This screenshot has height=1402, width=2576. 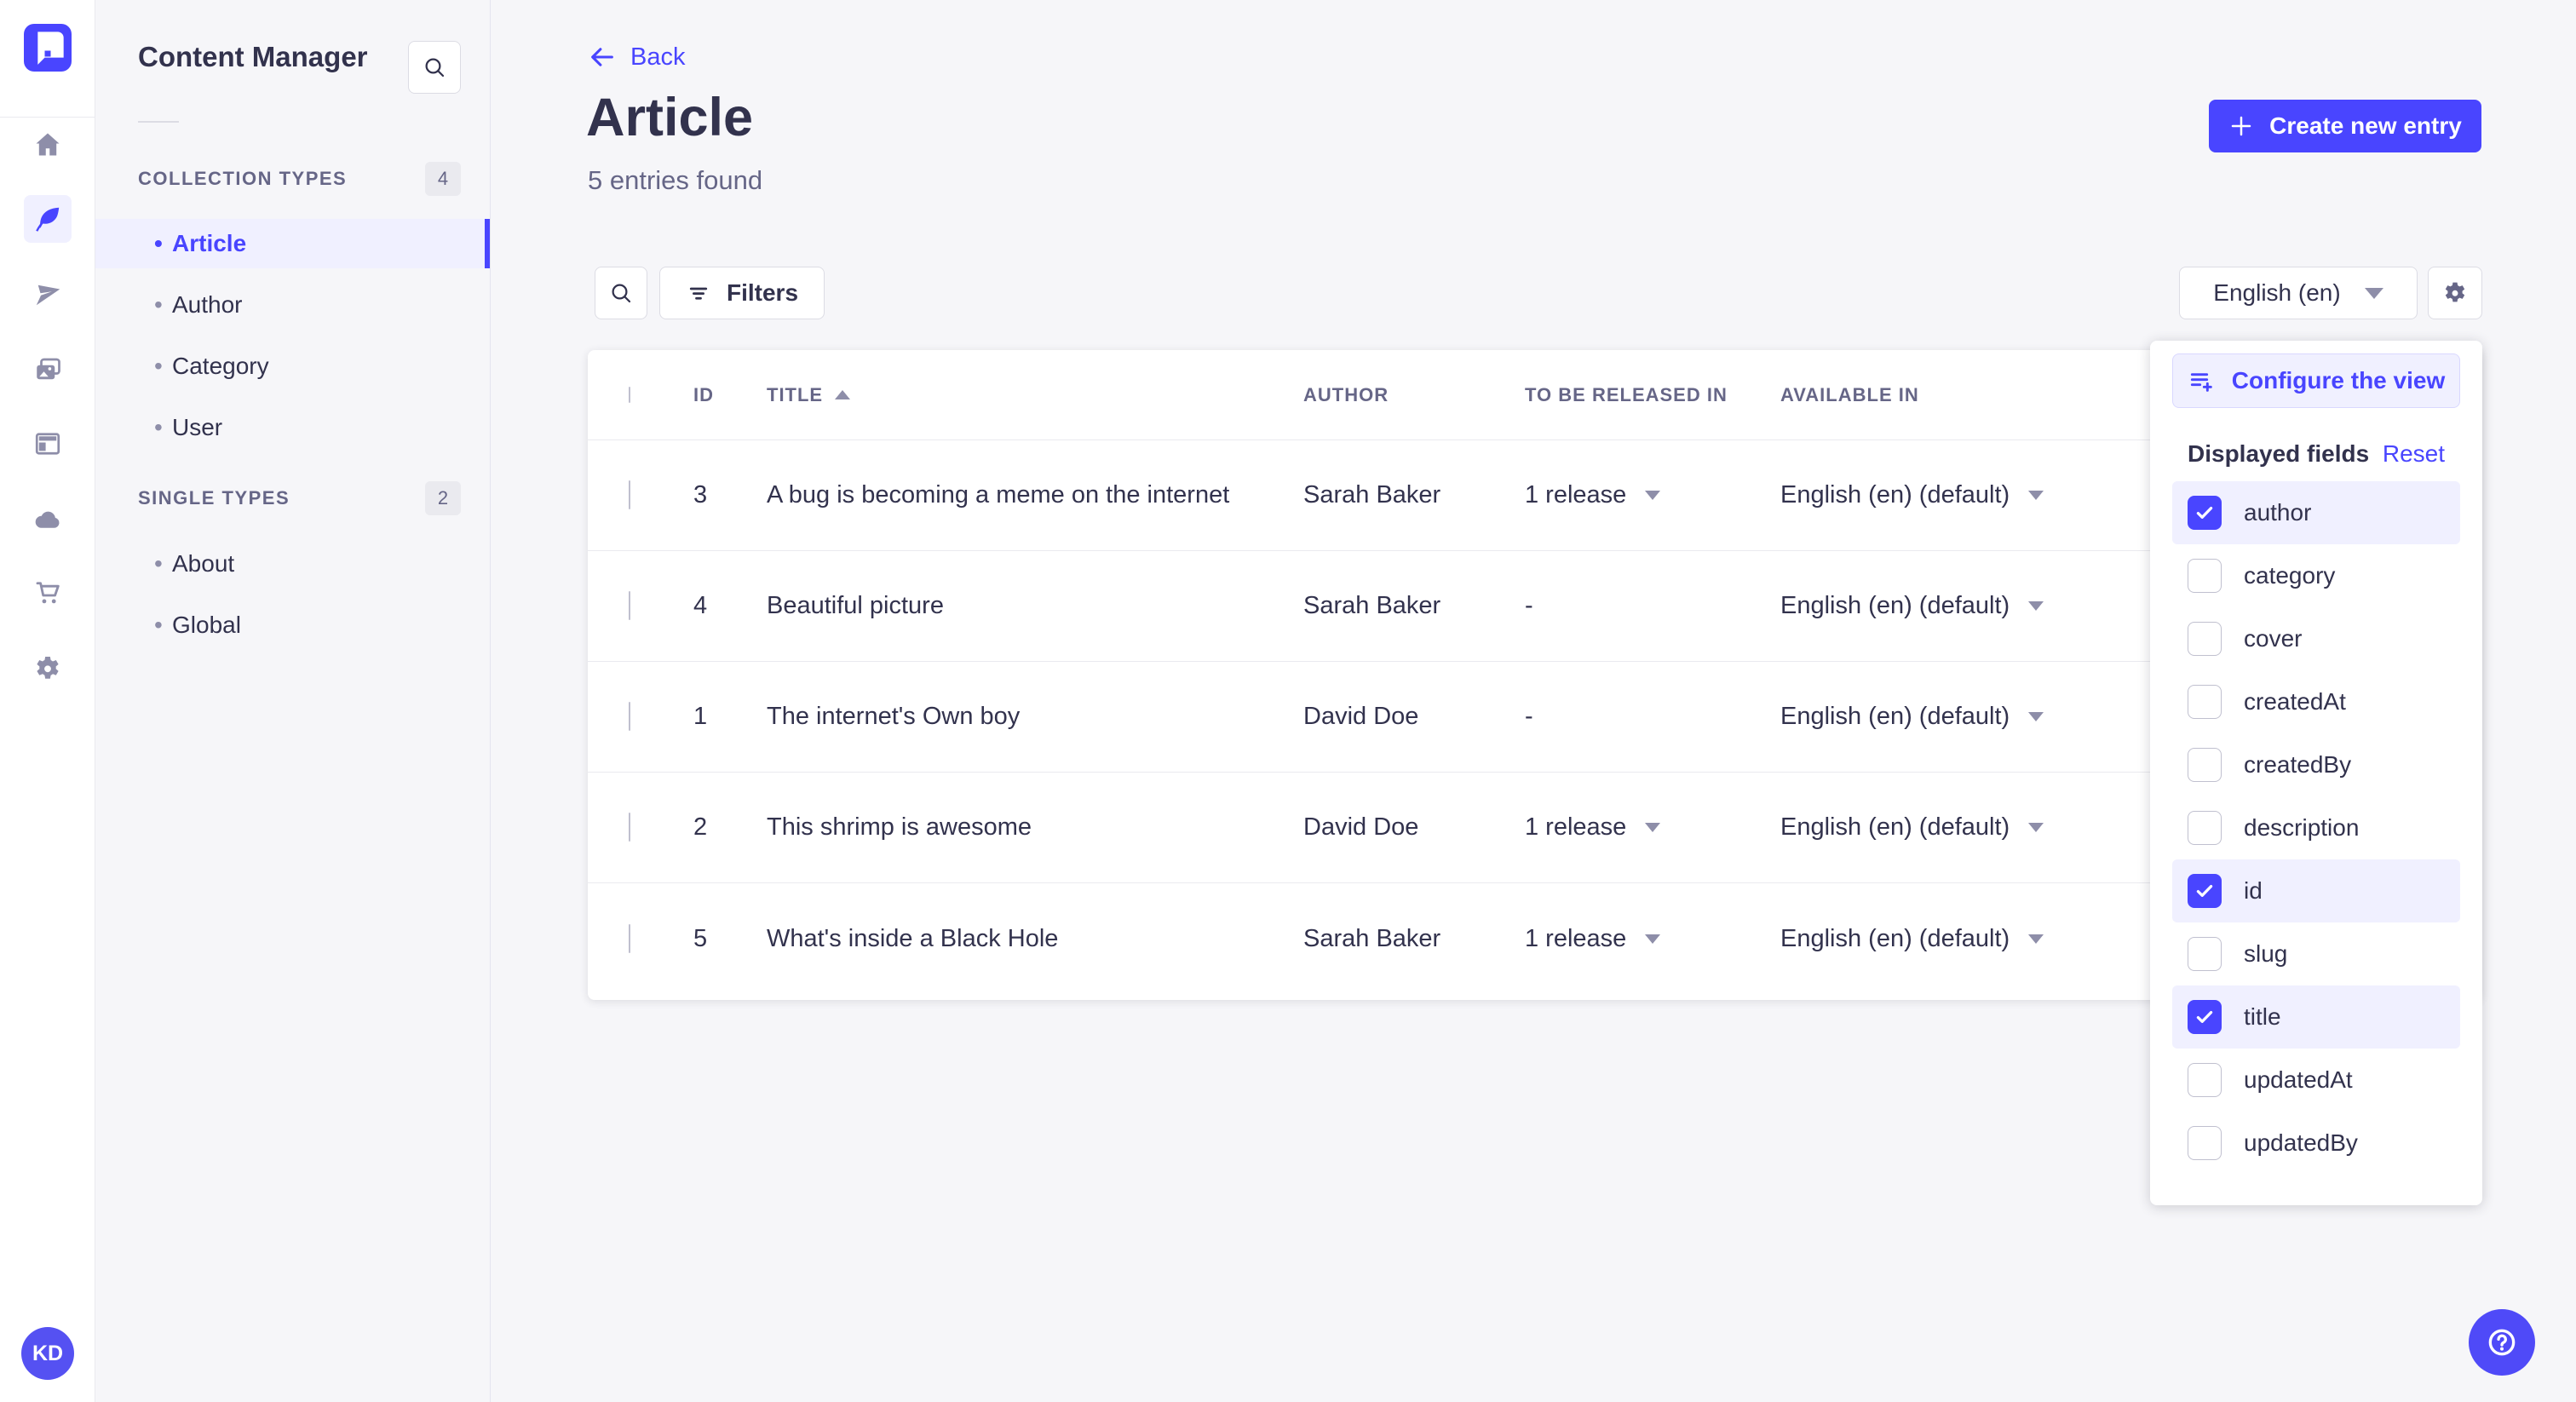 I want to click on configure-list-icon, so click(x=2201, y=382).